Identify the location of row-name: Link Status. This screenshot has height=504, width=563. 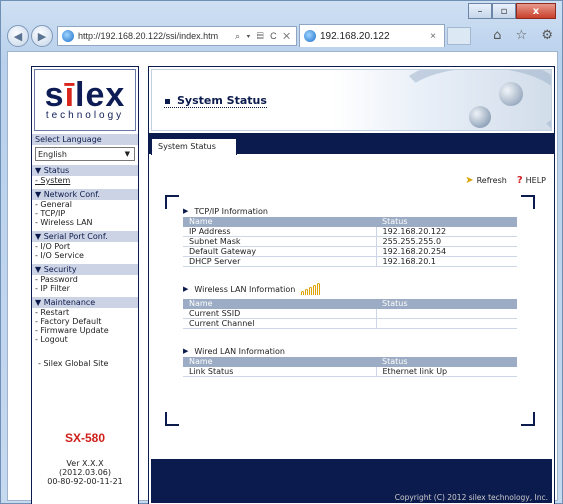
(280, 372).